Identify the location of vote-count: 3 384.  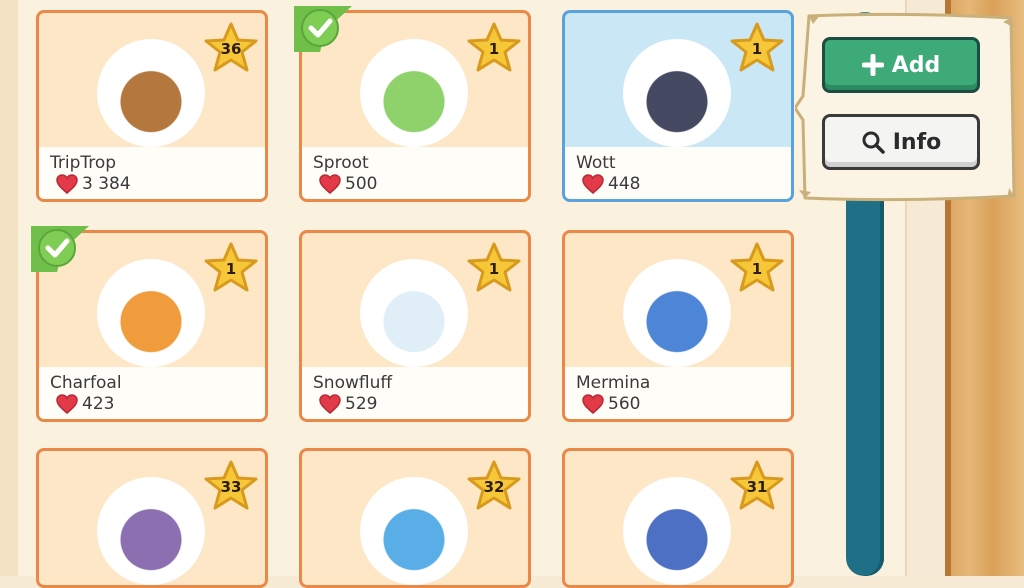
(106, 184).